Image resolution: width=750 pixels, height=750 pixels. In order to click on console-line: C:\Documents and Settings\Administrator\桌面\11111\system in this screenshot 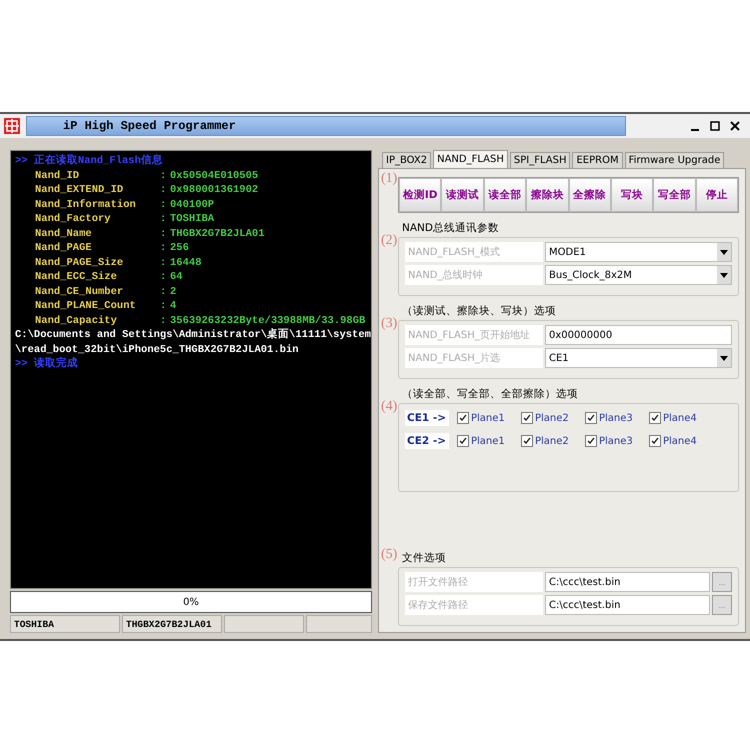, I will do `click(193, 335)`.